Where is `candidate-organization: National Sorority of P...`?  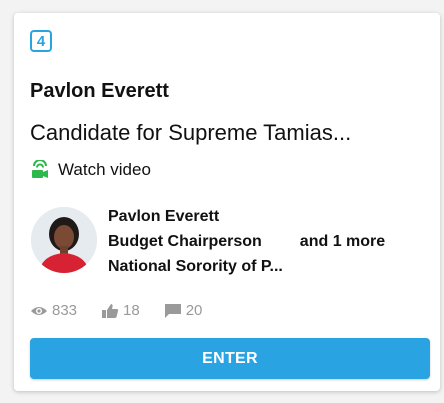
candidate-organization: National Sorority of P... is located at coordinates (195, 266).